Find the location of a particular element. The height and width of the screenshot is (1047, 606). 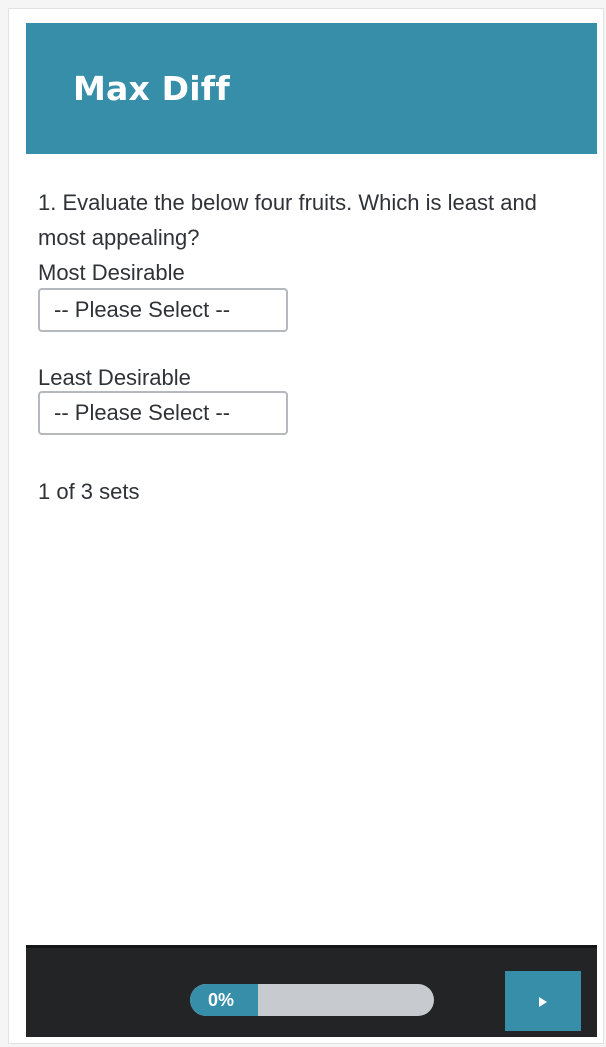

progress-bar: 0% is located at coordinates (312, 1000).